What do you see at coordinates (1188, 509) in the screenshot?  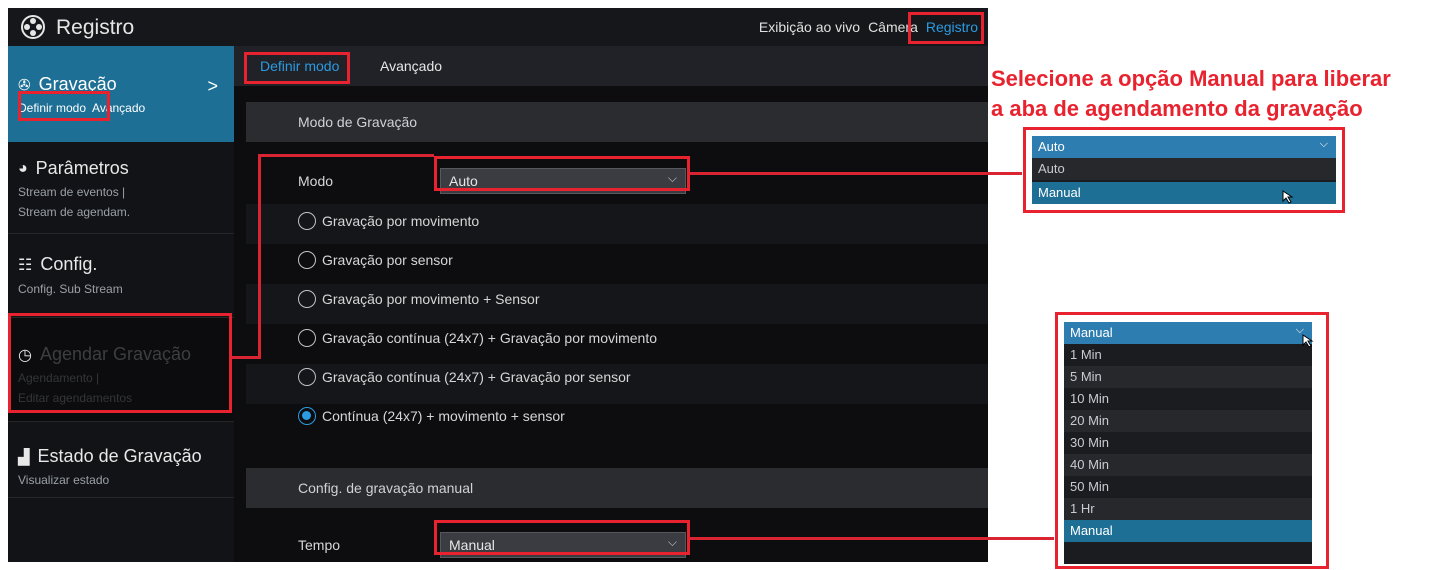 I see `dropdown-option: 1 Hr` at bounding box center [1188, 509].